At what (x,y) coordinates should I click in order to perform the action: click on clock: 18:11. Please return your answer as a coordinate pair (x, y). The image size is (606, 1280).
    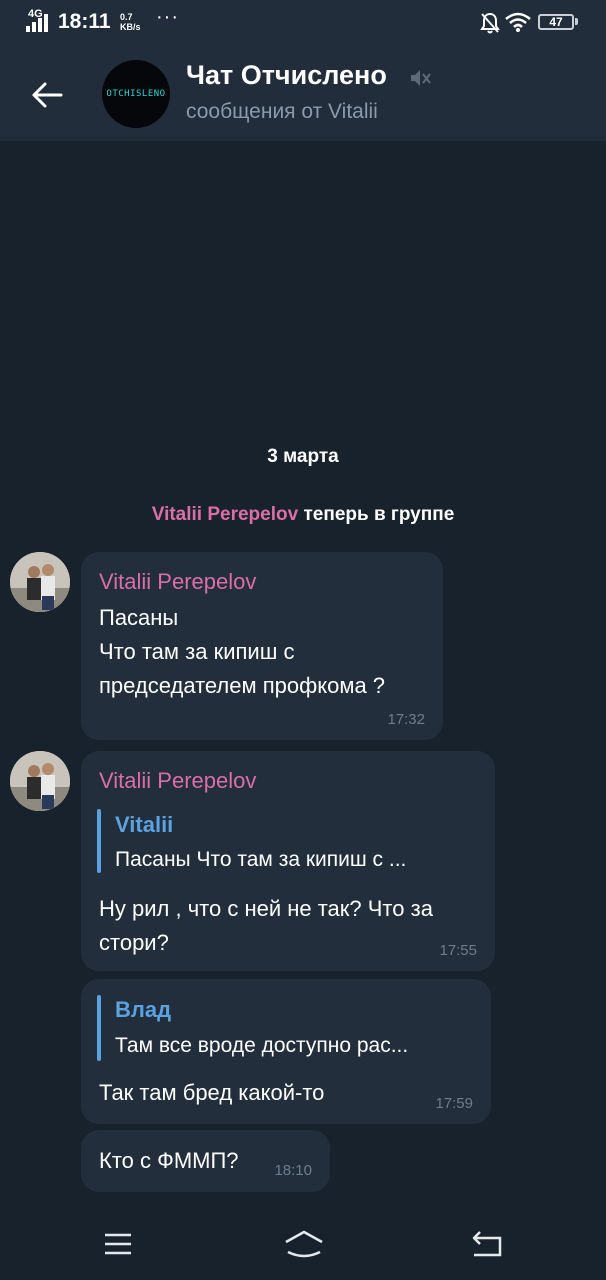
    Looking at the image, I should click on (84, 21).